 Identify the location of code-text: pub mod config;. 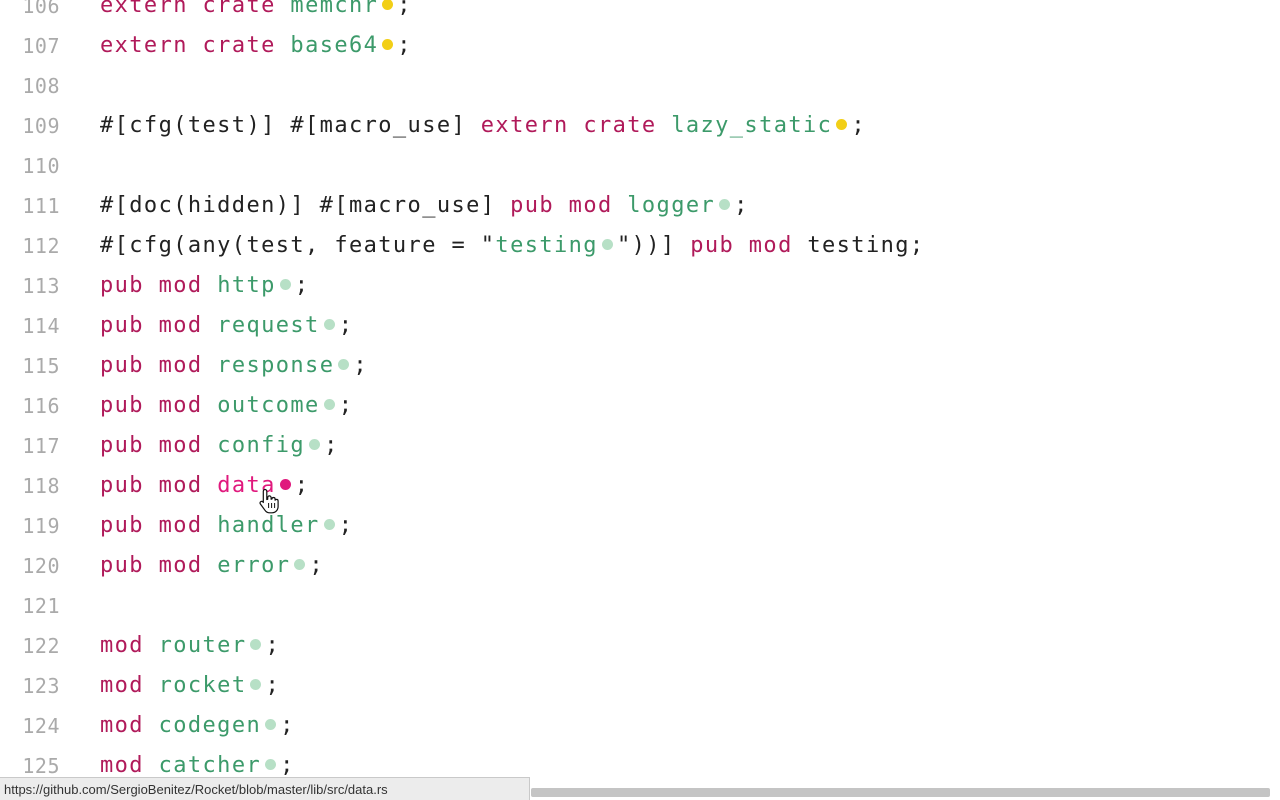
(219, 446).